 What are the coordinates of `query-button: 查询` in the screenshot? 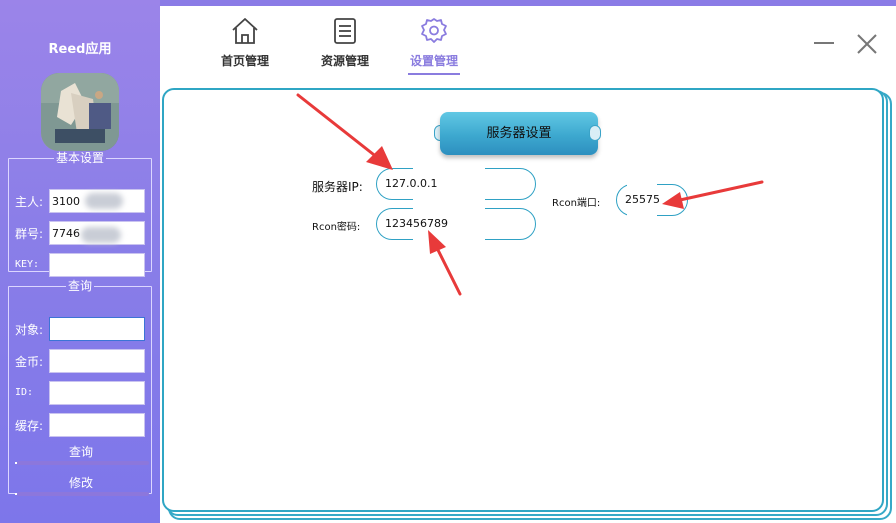 It's located at (82, 454).